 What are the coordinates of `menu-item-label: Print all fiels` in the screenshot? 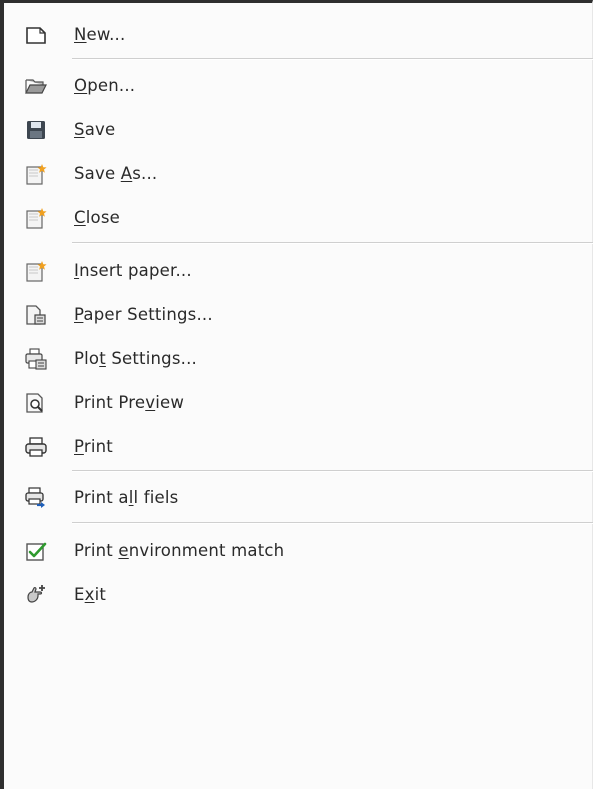 It's located at (126, 497).